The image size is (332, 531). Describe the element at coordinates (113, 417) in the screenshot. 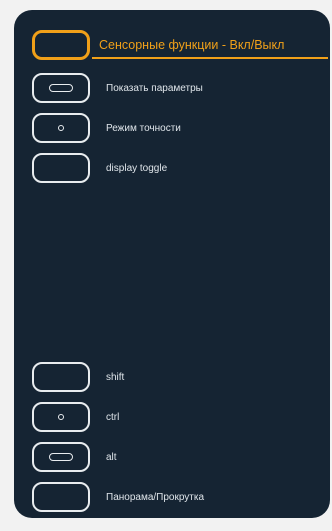

I see `ctrl-label: ctrl` at that location.